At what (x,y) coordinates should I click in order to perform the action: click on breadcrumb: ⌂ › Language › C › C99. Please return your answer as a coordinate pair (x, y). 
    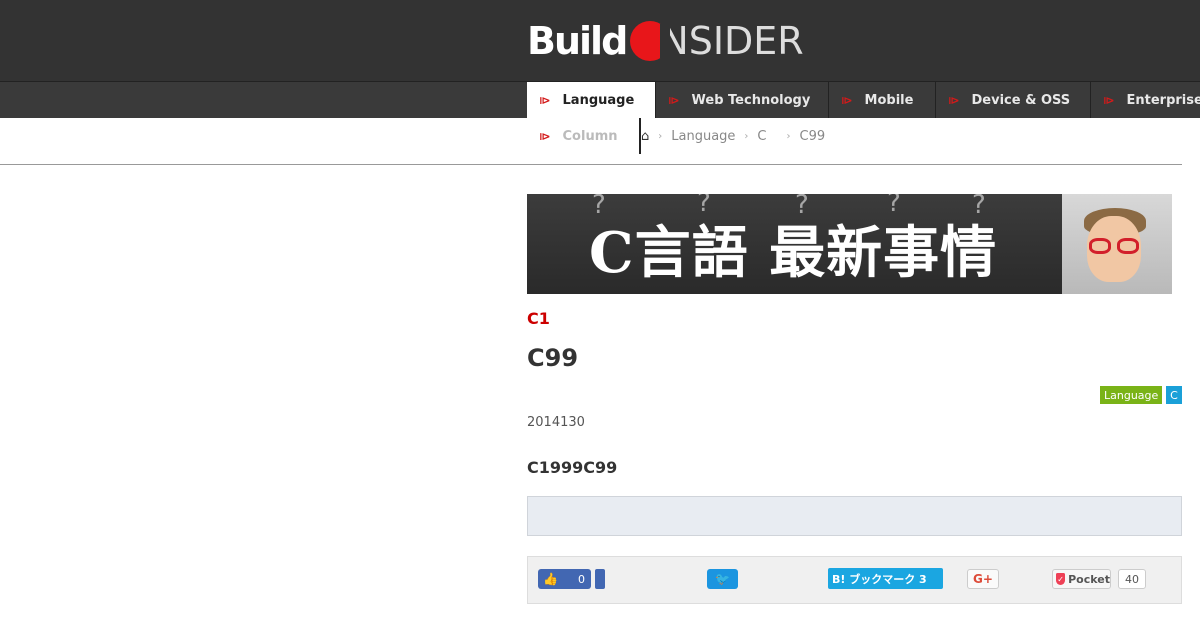
    Looking at the image, I should click on (733, 136).